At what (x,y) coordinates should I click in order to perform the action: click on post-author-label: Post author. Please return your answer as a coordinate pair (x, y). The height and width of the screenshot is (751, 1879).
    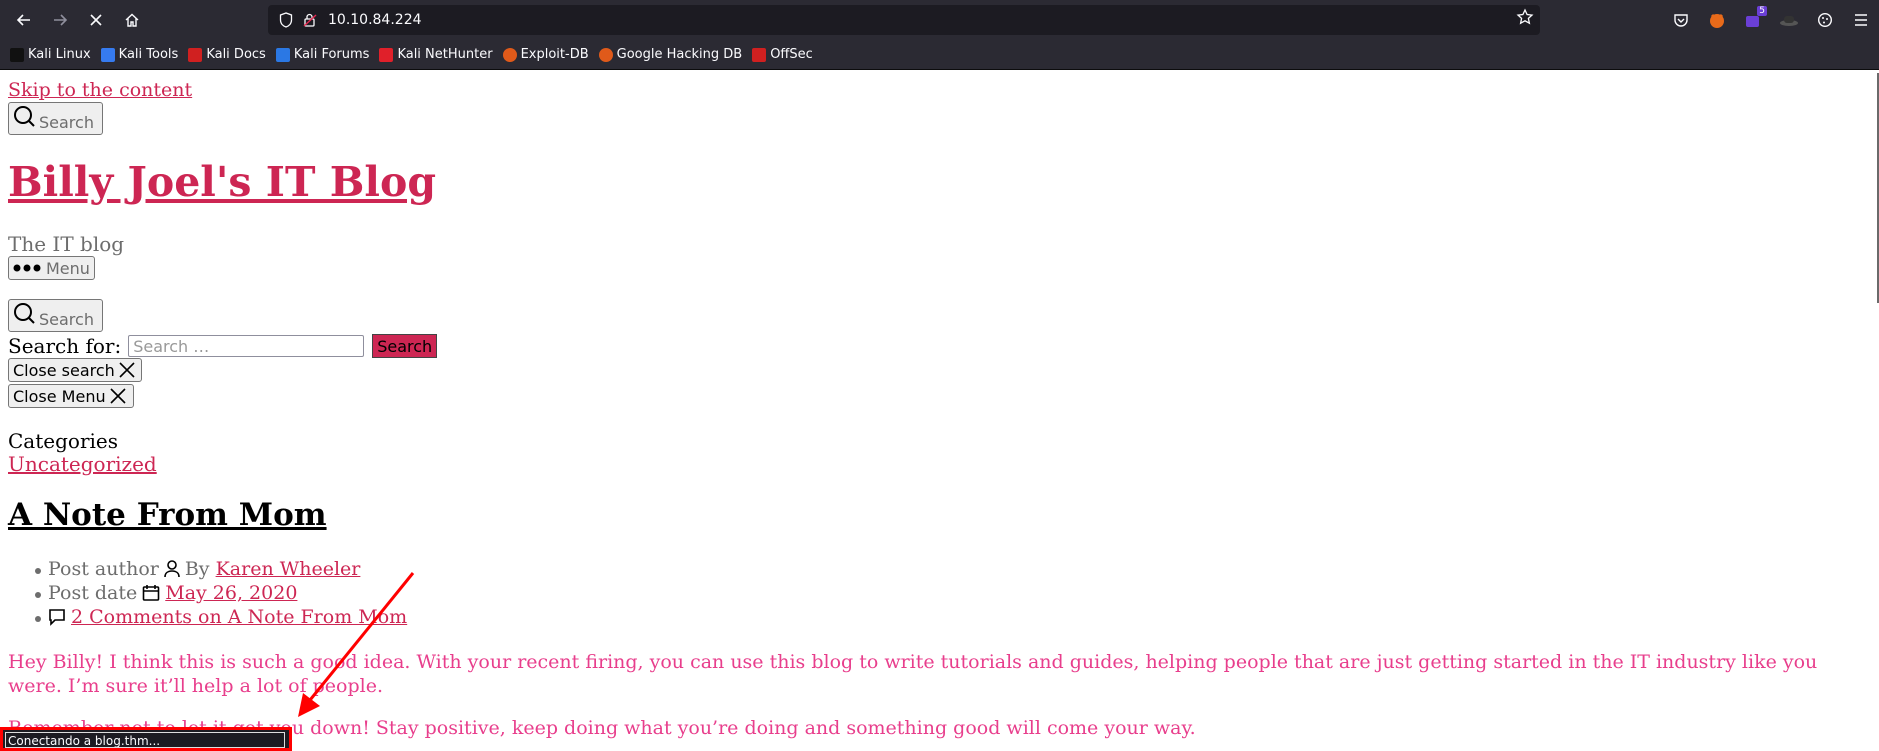
    Looking at the image, I should click on (103, 569).